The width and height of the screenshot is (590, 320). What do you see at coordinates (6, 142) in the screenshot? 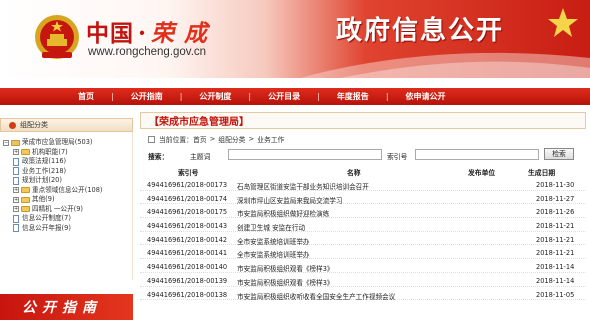
I see `collapse-icon: −` at bounding box center [6, 142].